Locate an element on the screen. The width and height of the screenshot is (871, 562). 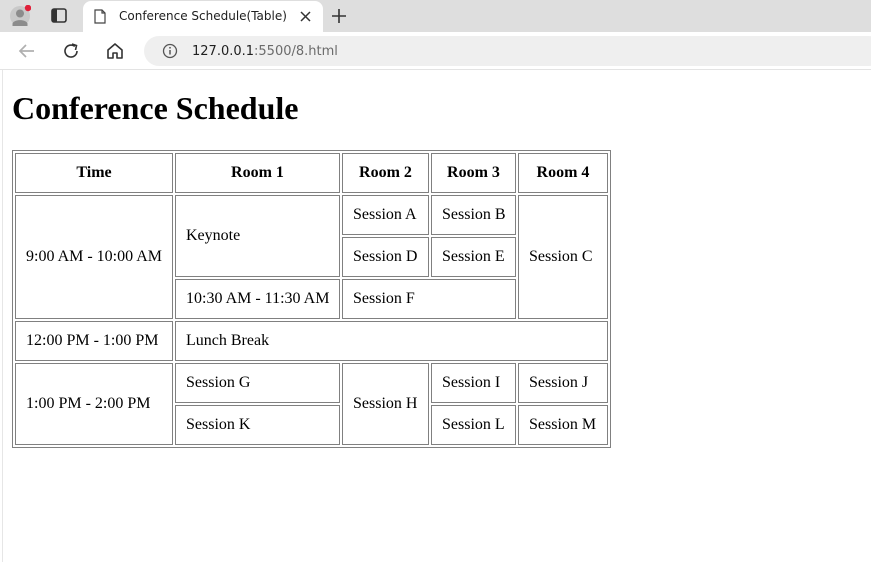
back-arrow-icon is located at coordinates (27, 51).